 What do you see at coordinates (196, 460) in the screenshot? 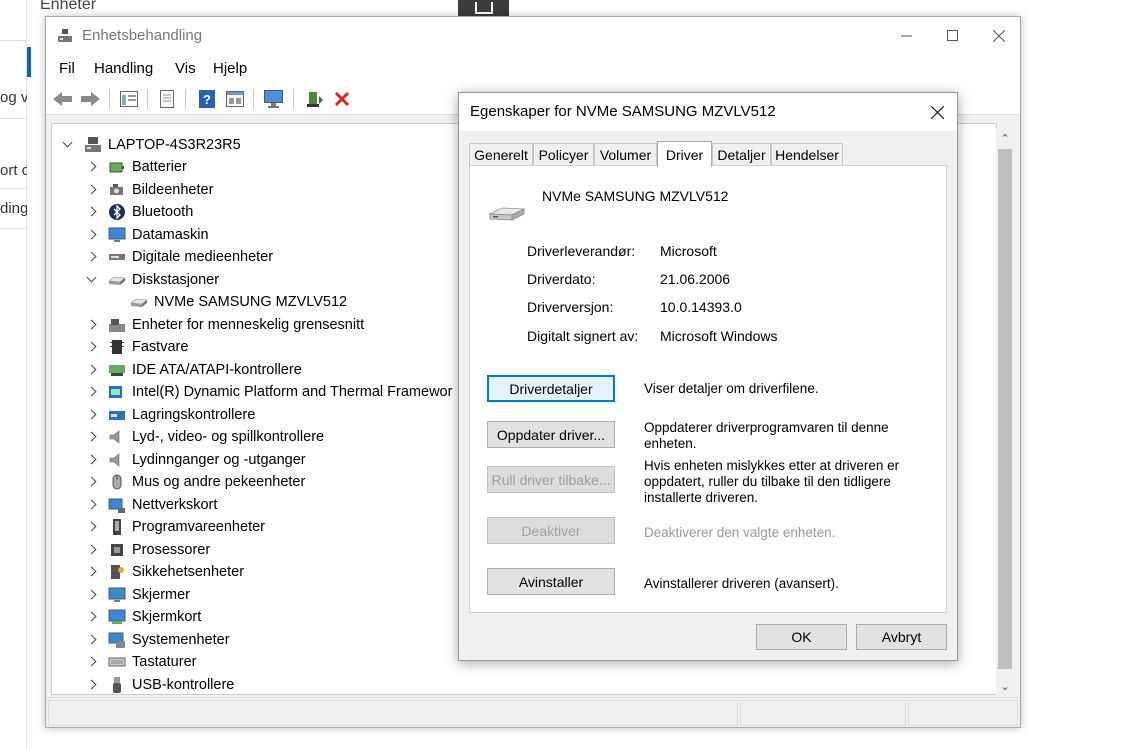
I see `tree-category-item: Lydinnganger og -utganger` at bounding box center [196, 460].